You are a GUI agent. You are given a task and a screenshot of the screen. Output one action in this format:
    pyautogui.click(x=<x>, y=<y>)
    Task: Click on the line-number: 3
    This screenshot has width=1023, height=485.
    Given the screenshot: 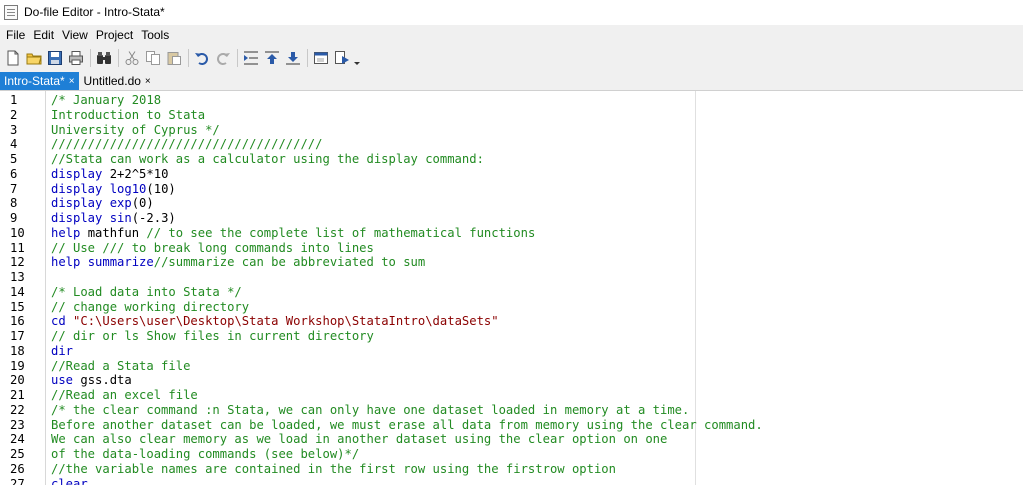 What is the action you would take?
    pyautogui.click(x=14, y=129)
    